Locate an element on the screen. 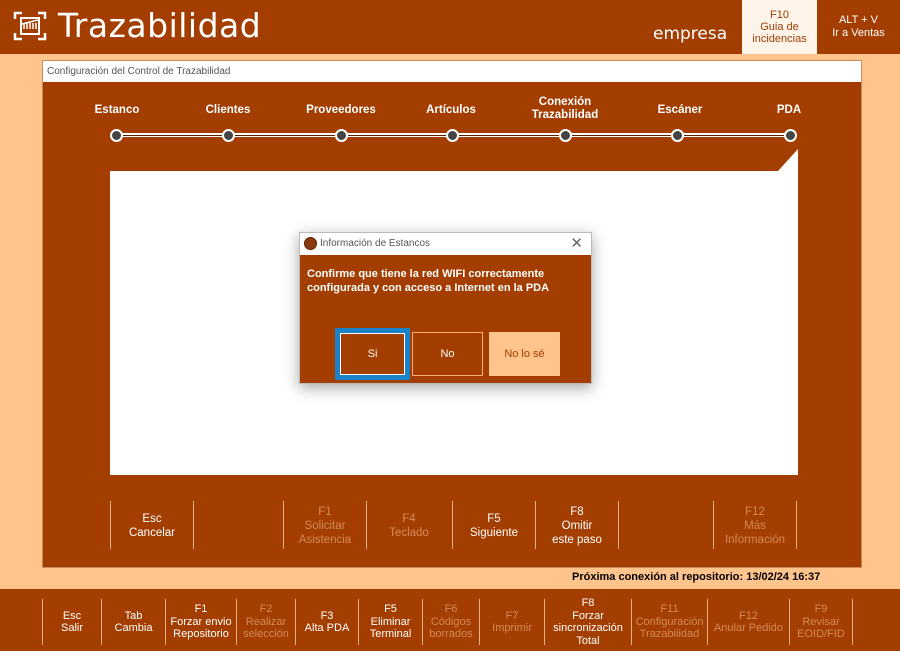 The image size is (900, 651). button-label-2: sincronización is located at coordinates (588, 628).